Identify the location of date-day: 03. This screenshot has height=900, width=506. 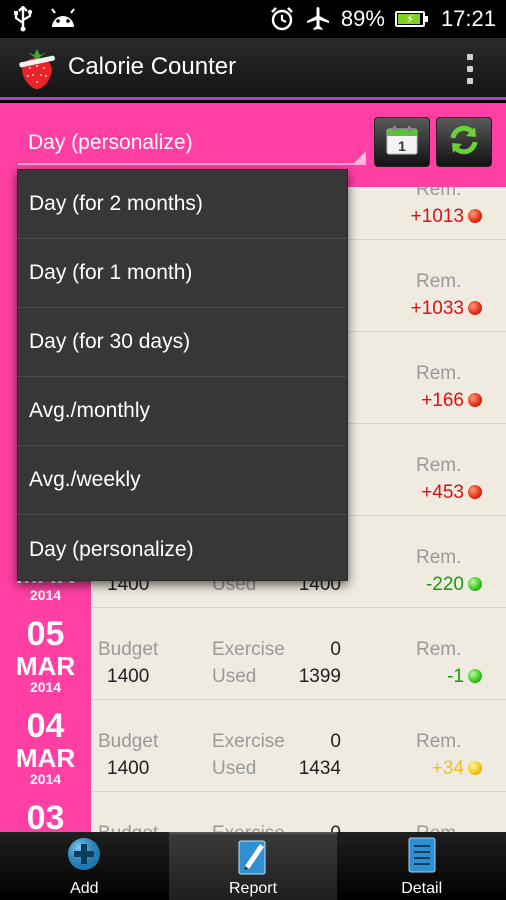
(45, 815).